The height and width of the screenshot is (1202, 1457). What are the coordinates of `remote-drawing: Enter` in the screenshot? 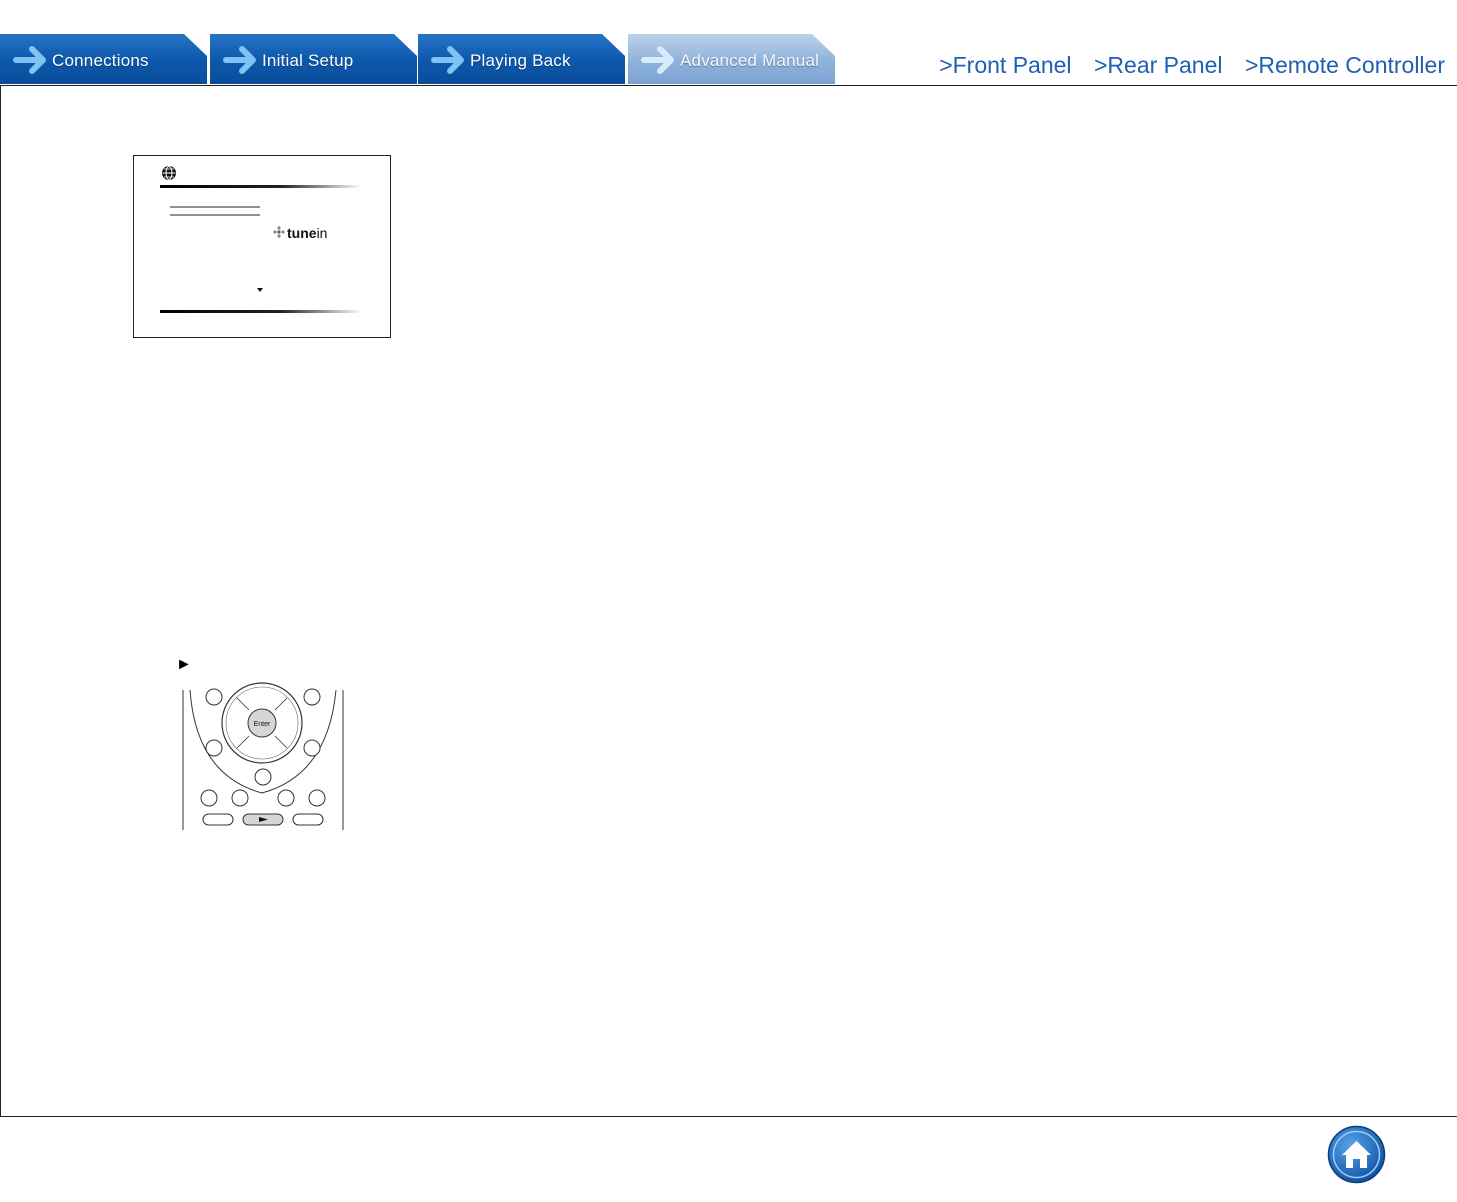 It's located at (263, 756).